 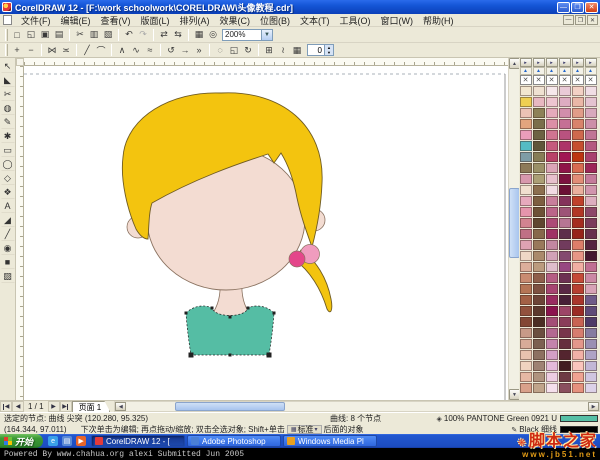 I want to click on show-desktop-icon: ▤, so click(x=67, y=441).